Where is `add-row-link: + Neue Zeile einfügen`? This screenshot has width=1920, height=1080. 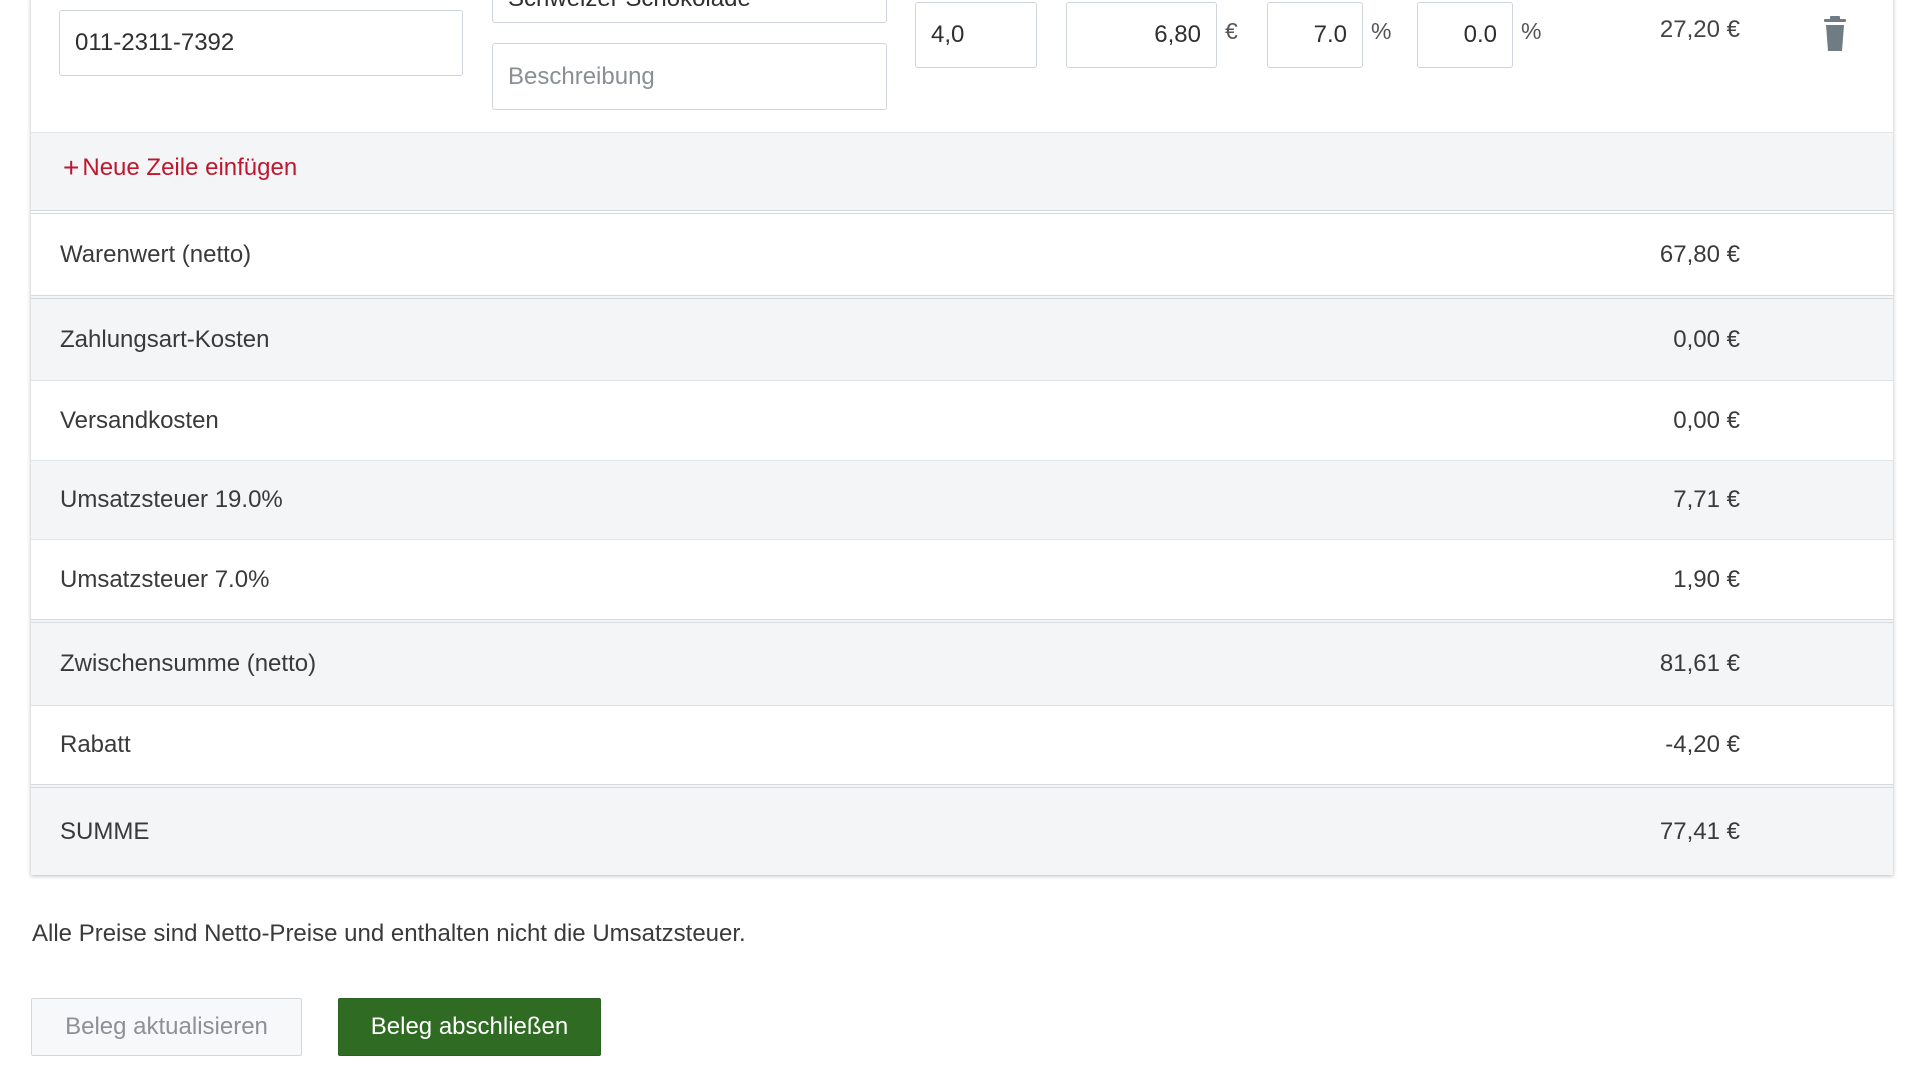
add-row-link: + Neue Zeile einfügen is located at coordinates (180, 168).